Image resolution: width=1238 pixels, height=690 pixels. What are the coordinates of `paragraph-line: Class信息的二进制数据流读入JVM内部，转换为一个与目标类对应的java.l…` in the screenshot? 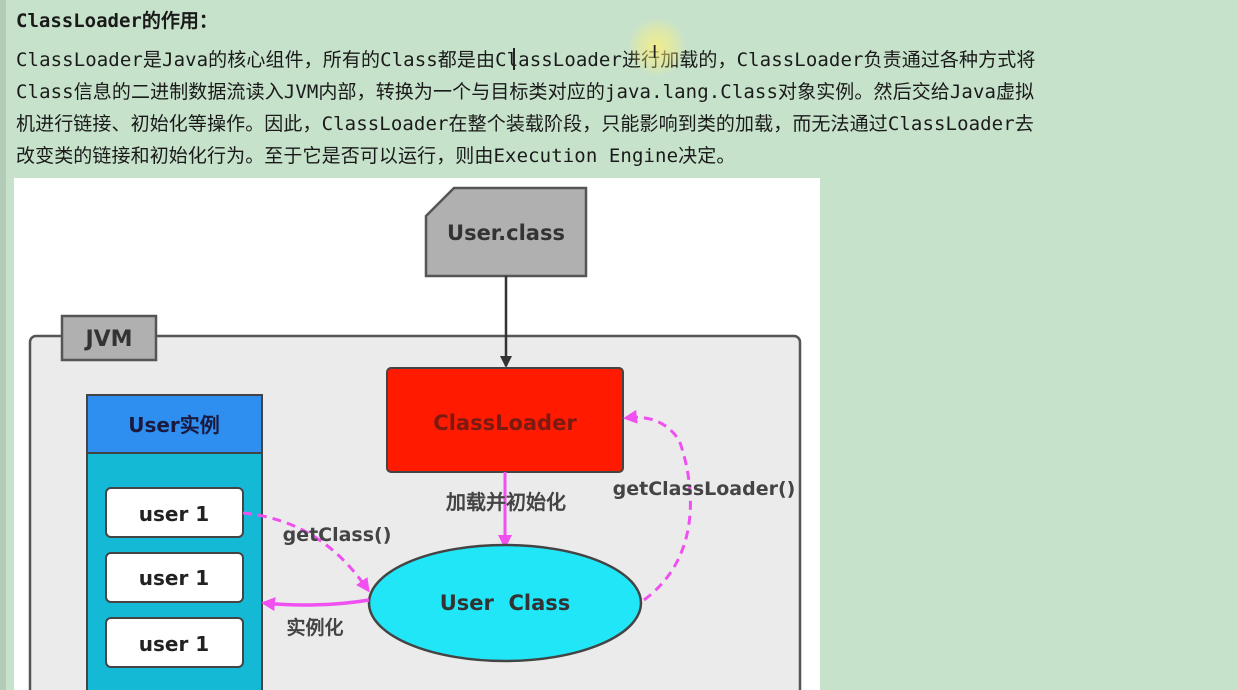 It's located at (525, 92).